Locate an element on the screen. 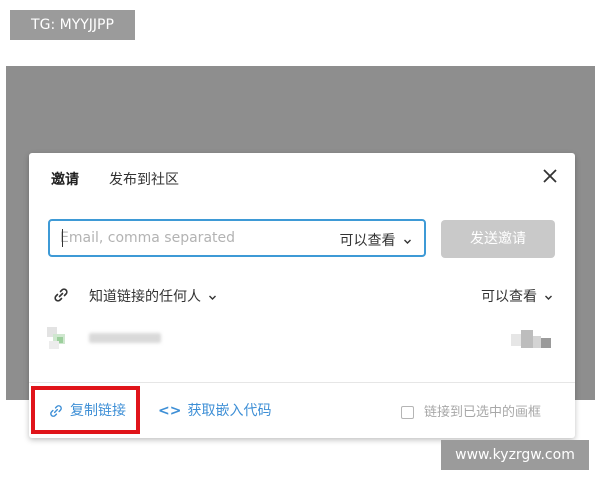 This screenshot has height=480, width=600. member-permission-blurred is located at coordinates (531, 339).